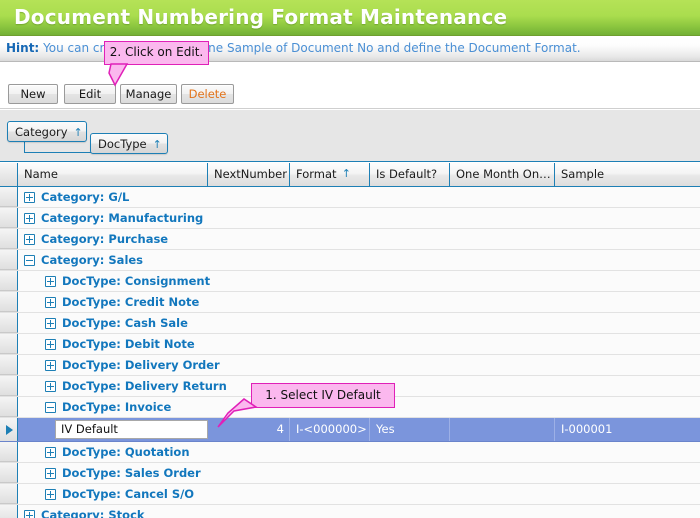  What do you see at coordinates (350, 197) in the screenshot?
I see `group-row-category: Category: G/L` at bounding box center [350, 197].